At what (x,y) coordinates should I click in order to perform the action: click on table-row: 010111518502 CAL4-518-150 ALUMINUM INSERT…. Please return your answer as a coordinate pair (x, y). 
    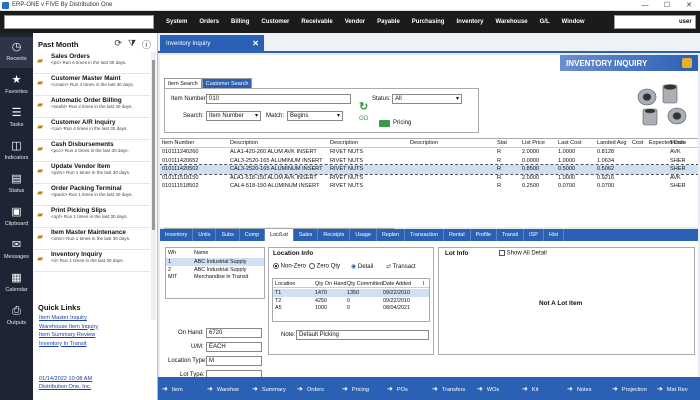
    Looking at the image, I should click on (429, 186).